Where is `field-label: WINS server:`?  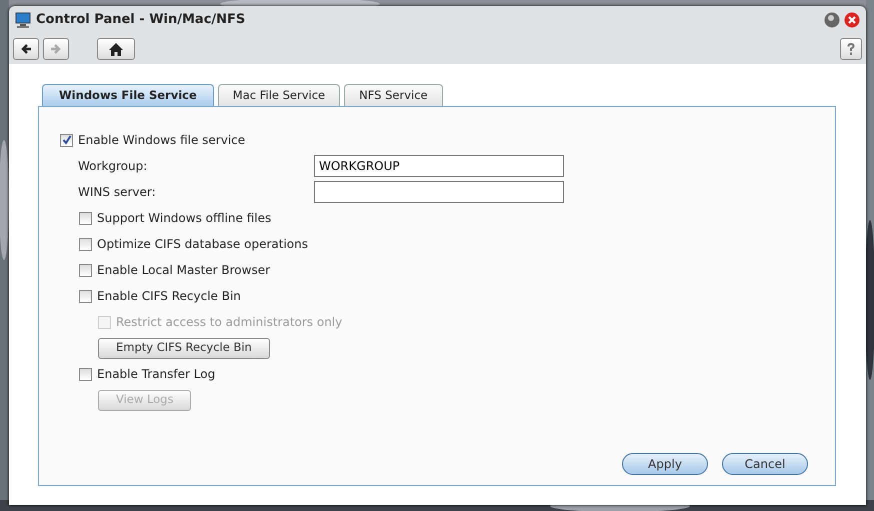 field-label: WINS server: is located at coordinates (117, 192).